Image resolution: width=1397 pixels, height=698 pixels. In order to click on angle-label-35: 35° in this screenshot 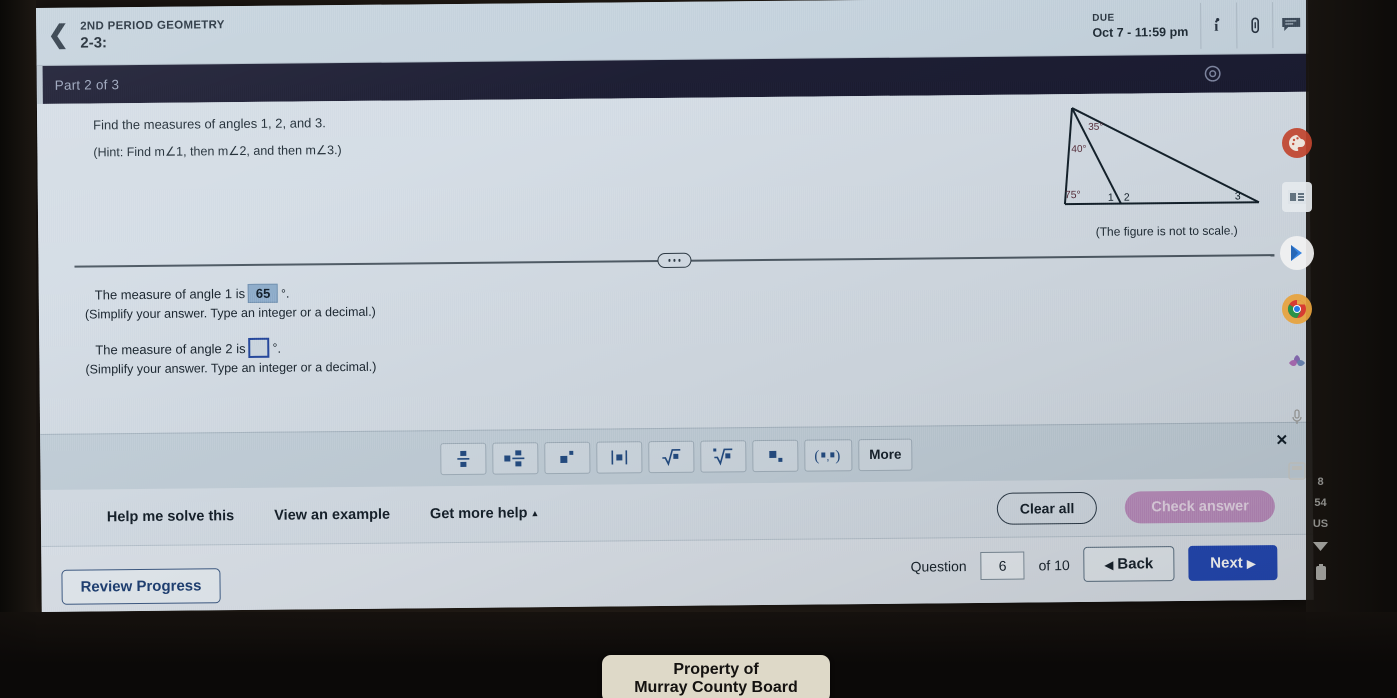, I will do `click(1095, 127)`.